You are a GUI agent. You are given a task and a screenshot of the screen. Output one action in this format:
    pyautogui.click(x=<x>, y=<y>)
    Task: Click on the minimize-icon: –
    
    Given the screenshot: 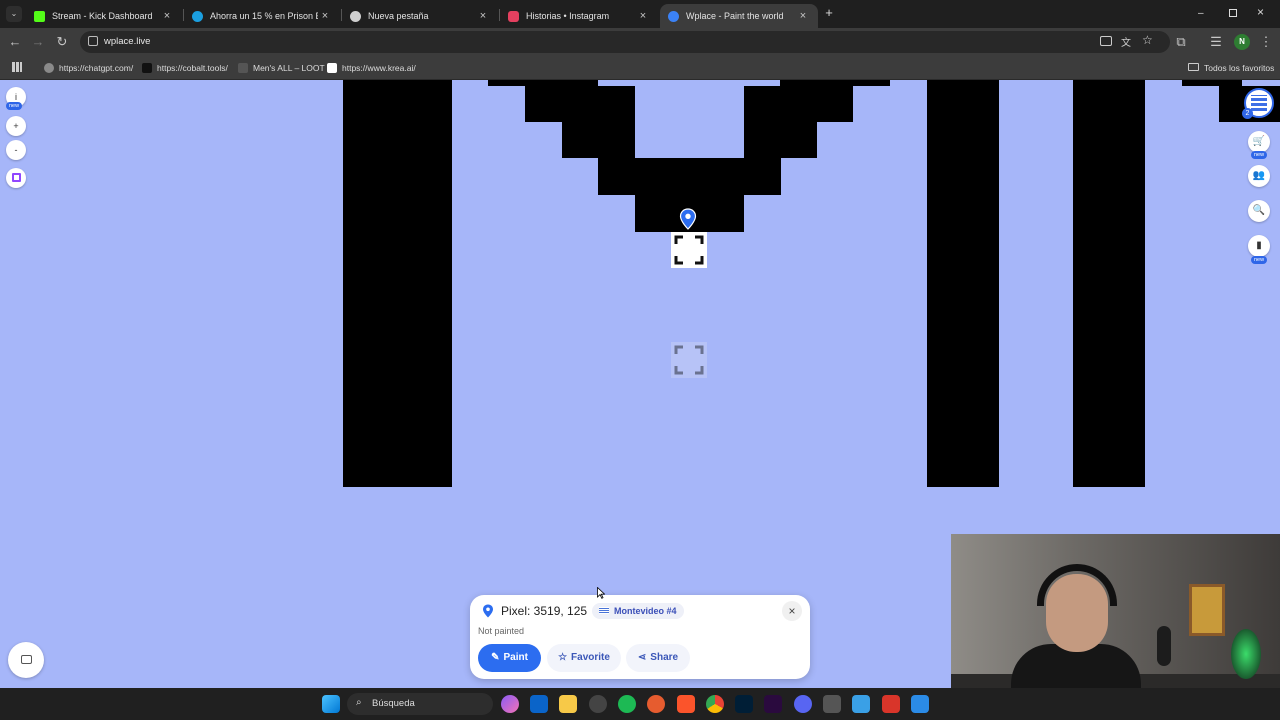 What is the action you would take?
    pyautogui.click(x=1203, y=13)
    